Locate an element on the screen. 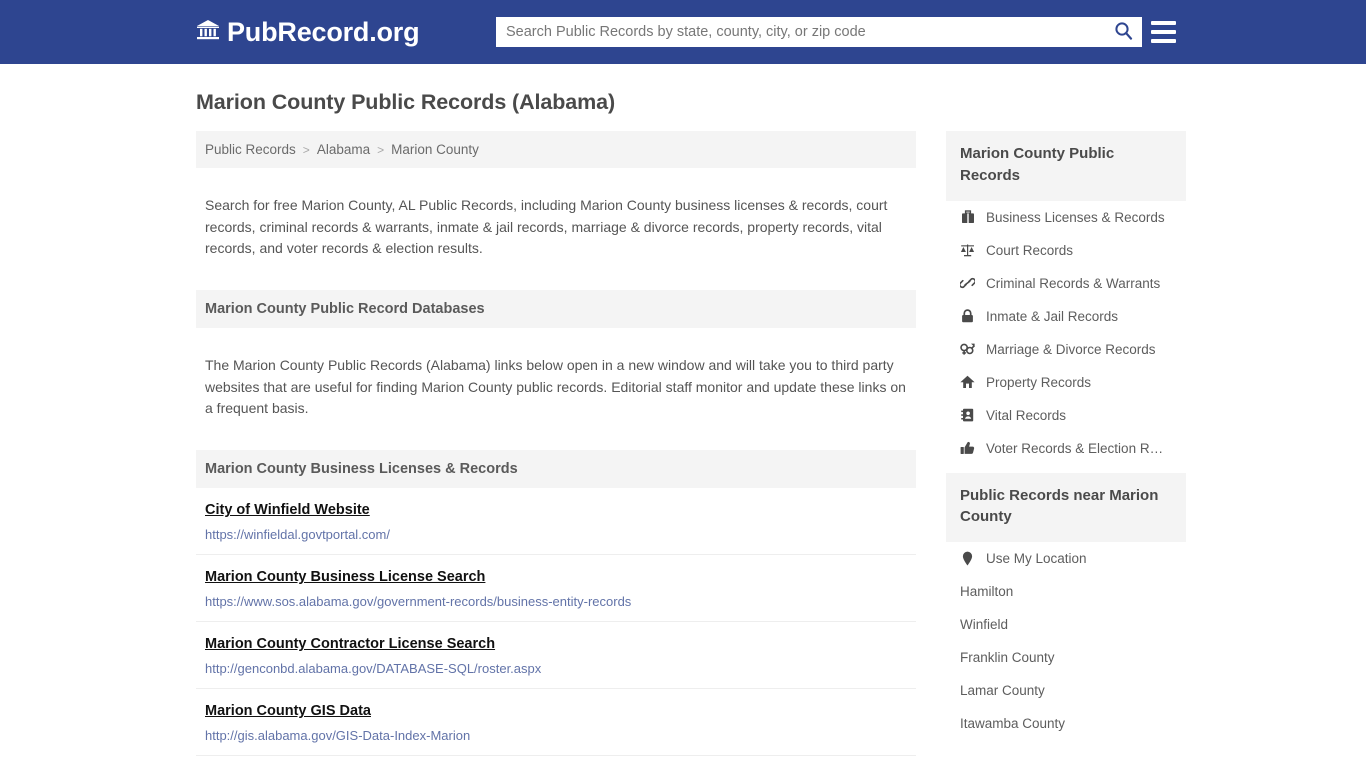 Image resolution: width=1366 pixels, height=768 pixels. sidebar-item-label: Vital Records is located at coordinates (1026, 415).